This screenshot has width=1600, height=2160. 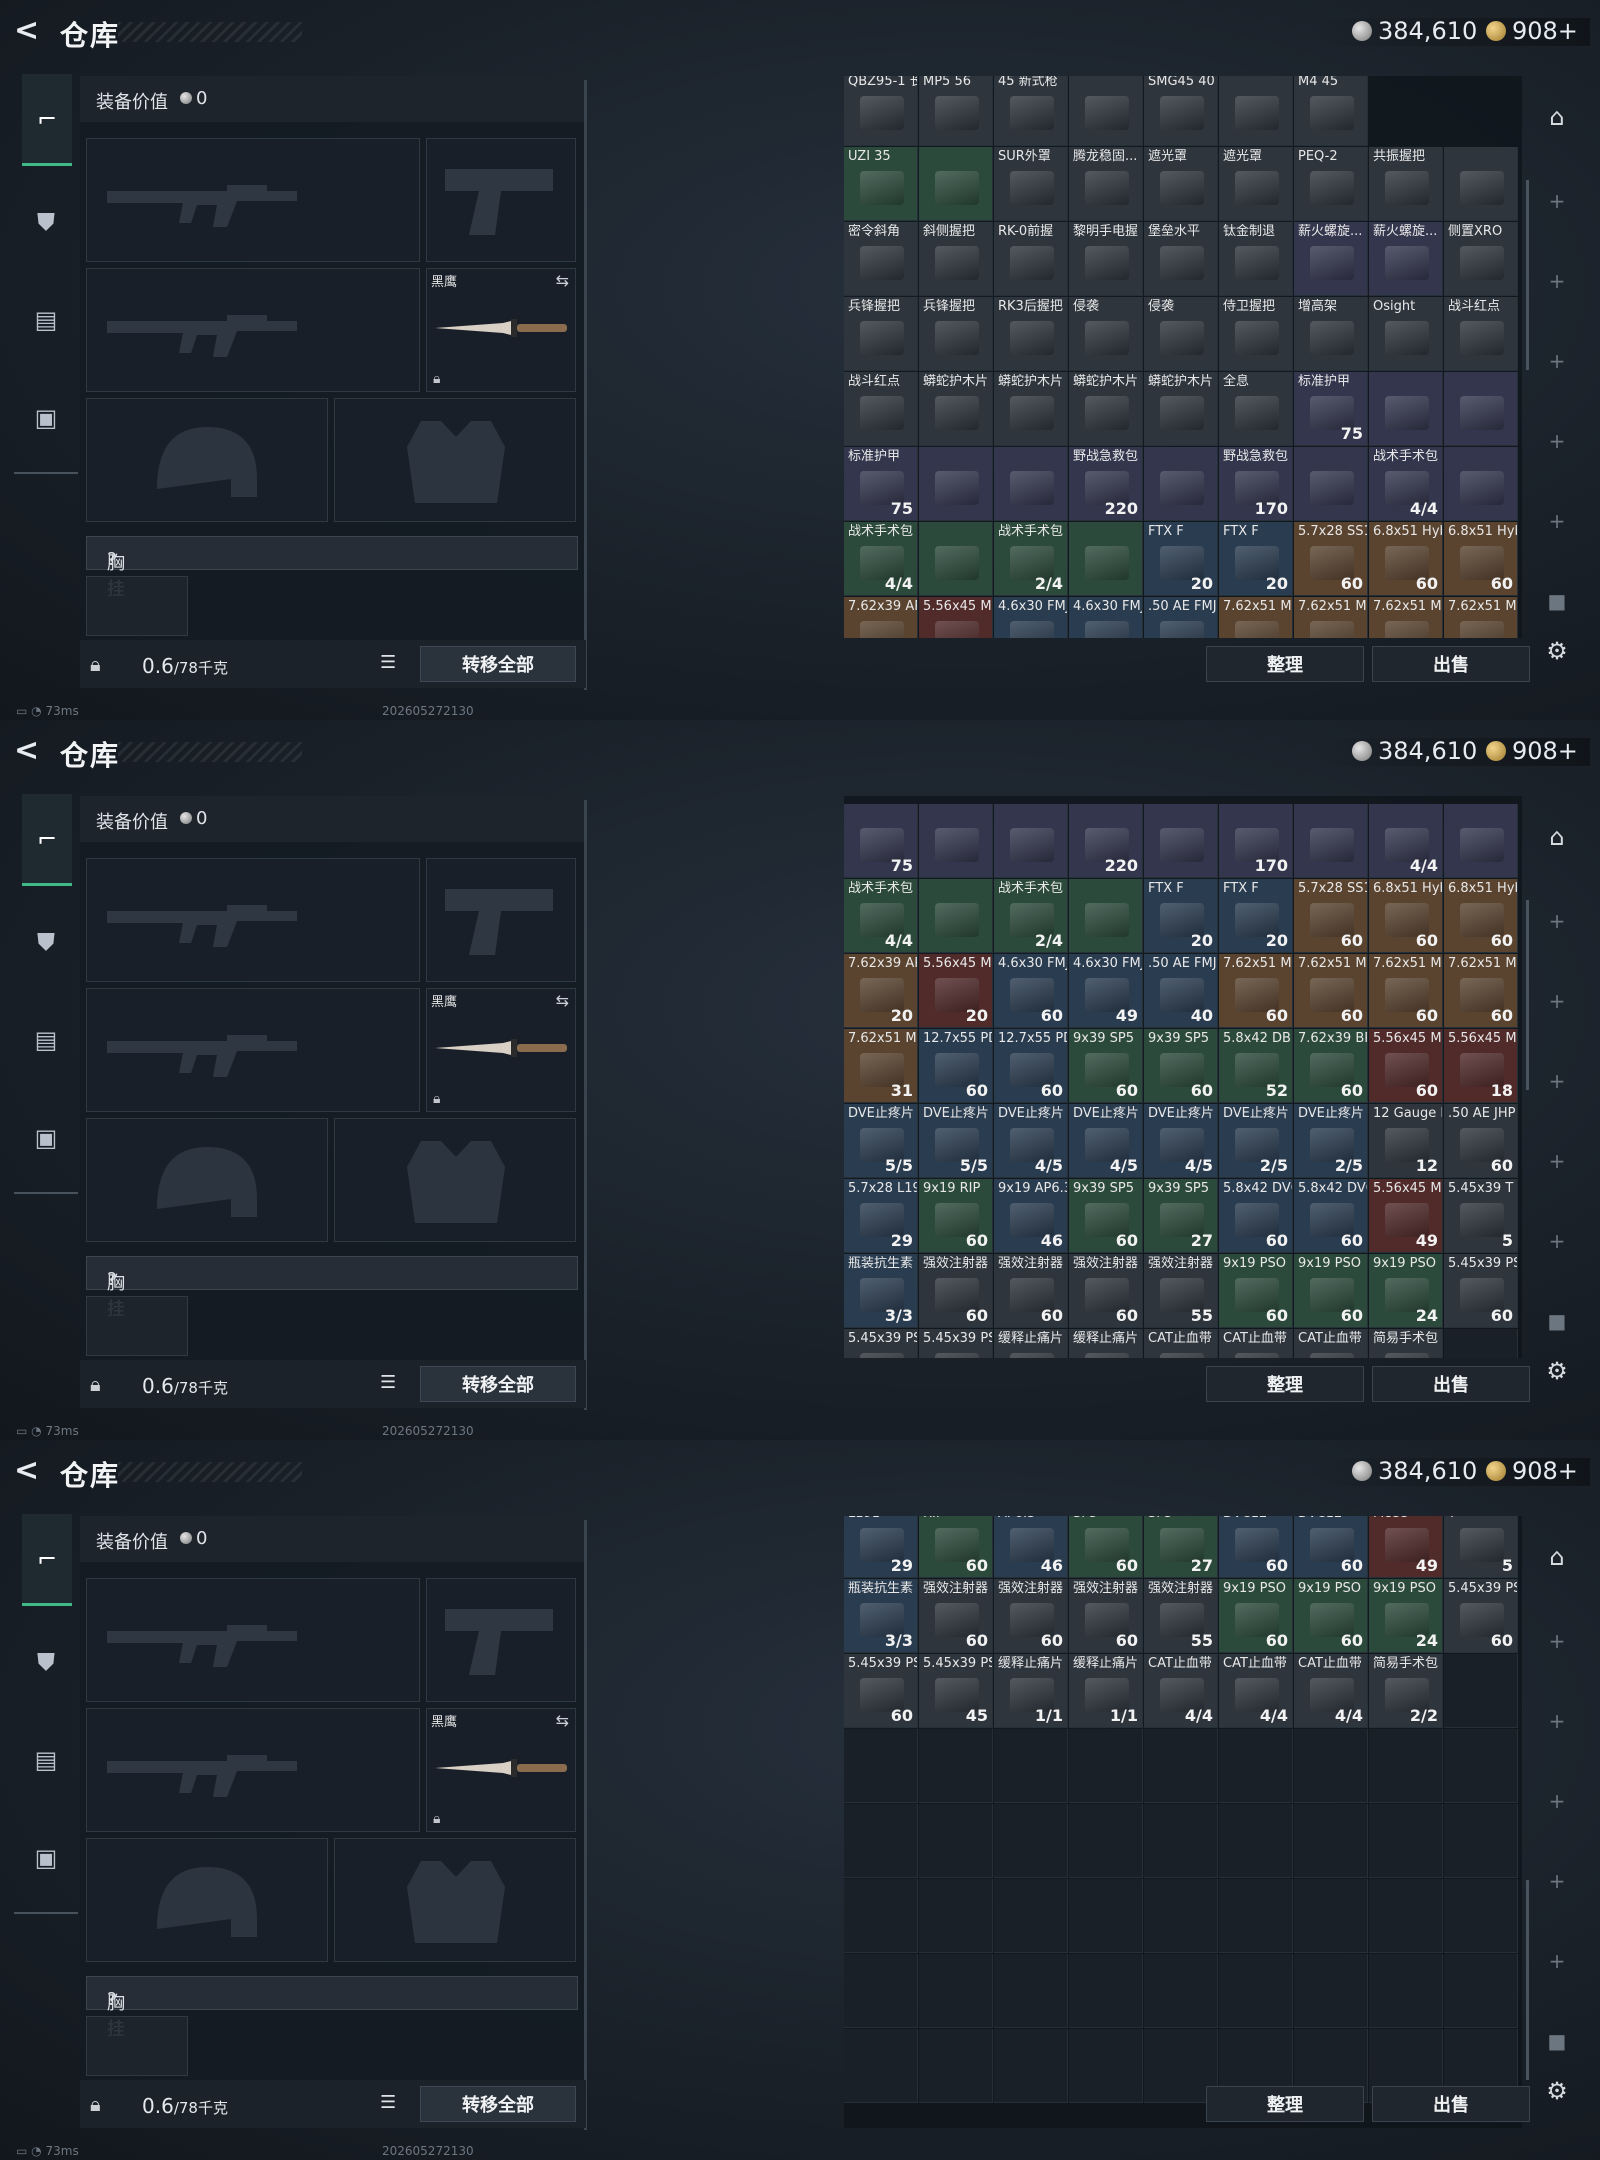 I want to click on melee-slot: 黑鹰 ⇆ 🔒︎, so click(x=501, y=1050).